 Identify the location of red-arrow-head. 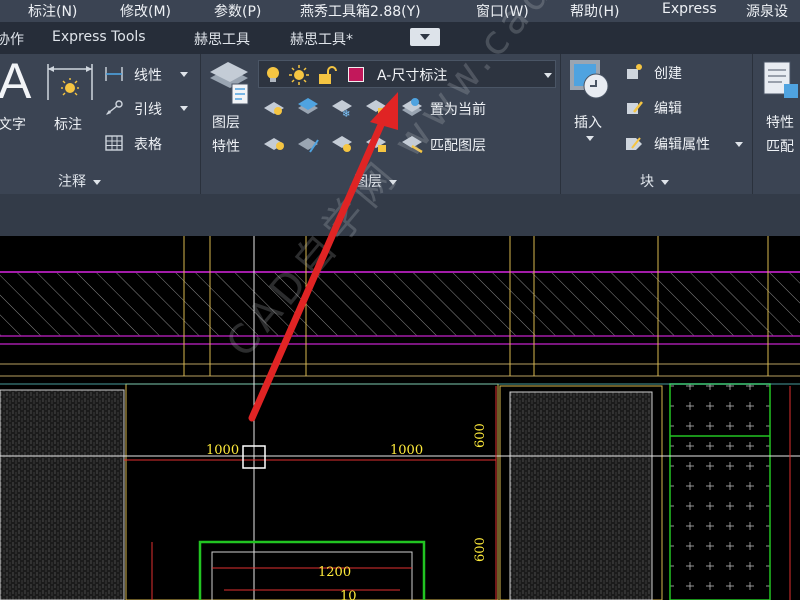
(384, 111).